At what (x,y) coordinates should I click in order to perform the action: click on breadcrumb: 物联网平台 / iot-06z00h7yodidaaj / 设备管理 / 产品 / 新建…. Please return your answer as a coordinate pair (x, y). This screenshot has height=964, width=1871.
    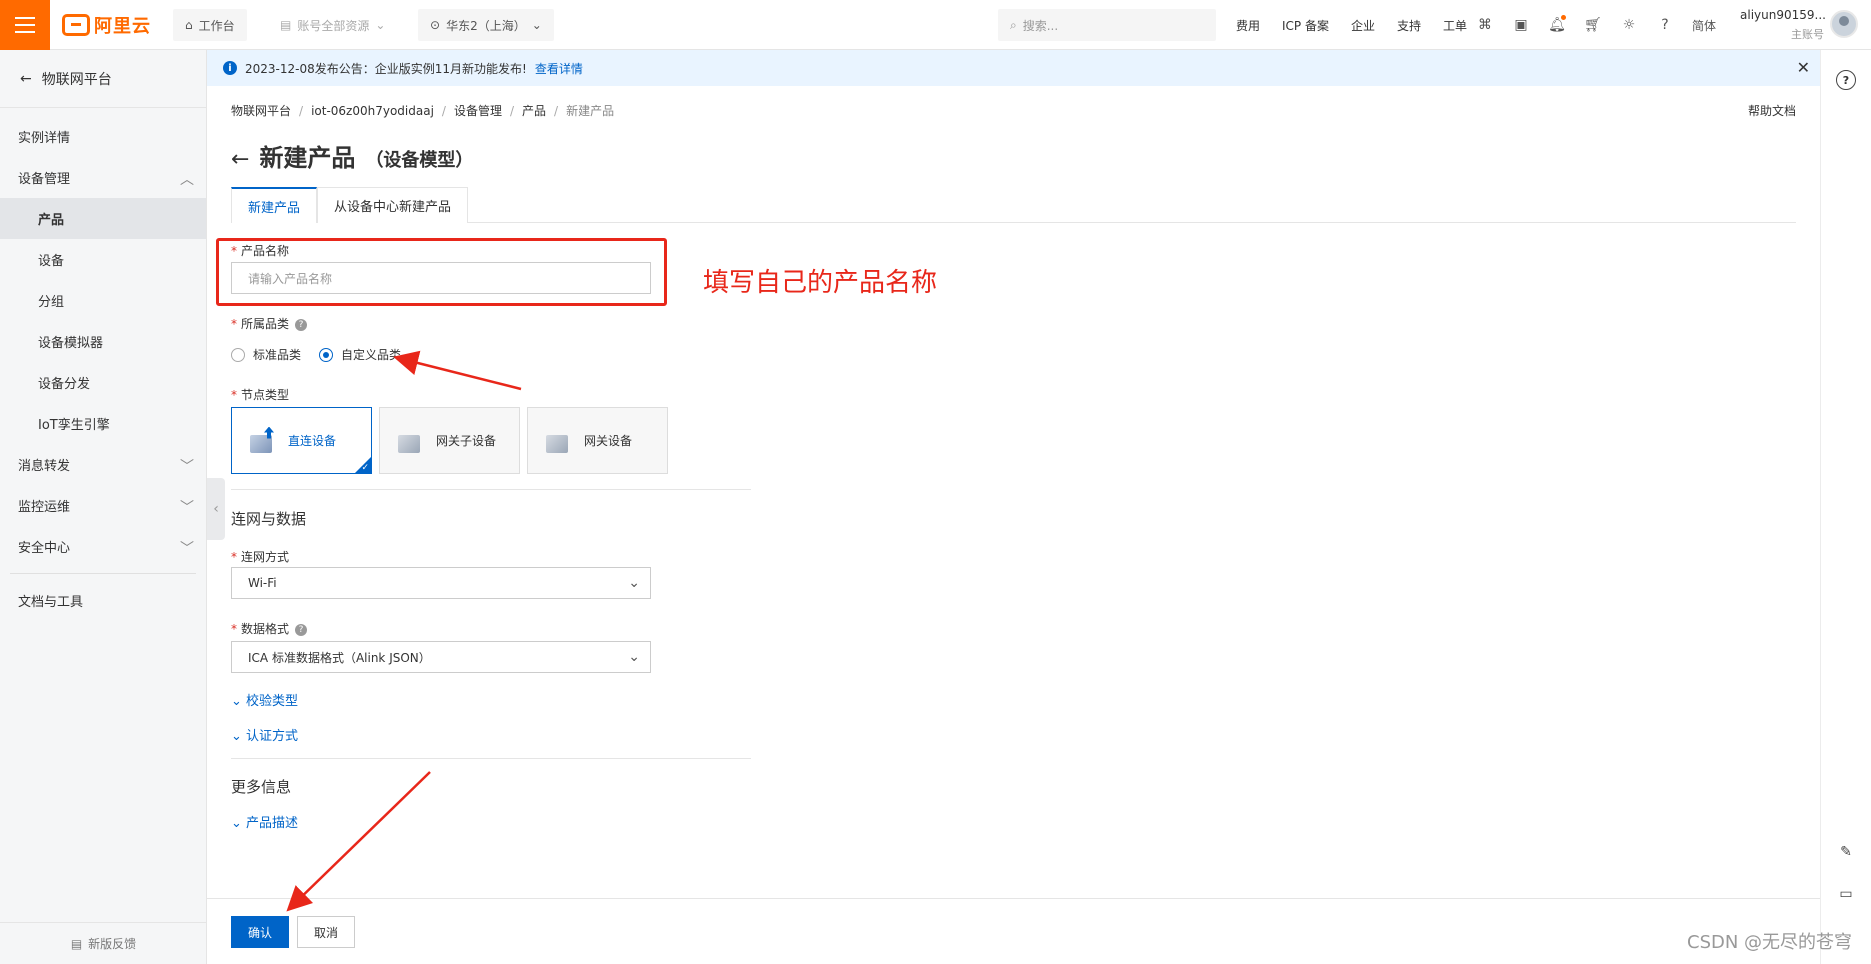
    Looking at the image, I should click on (423, 110).